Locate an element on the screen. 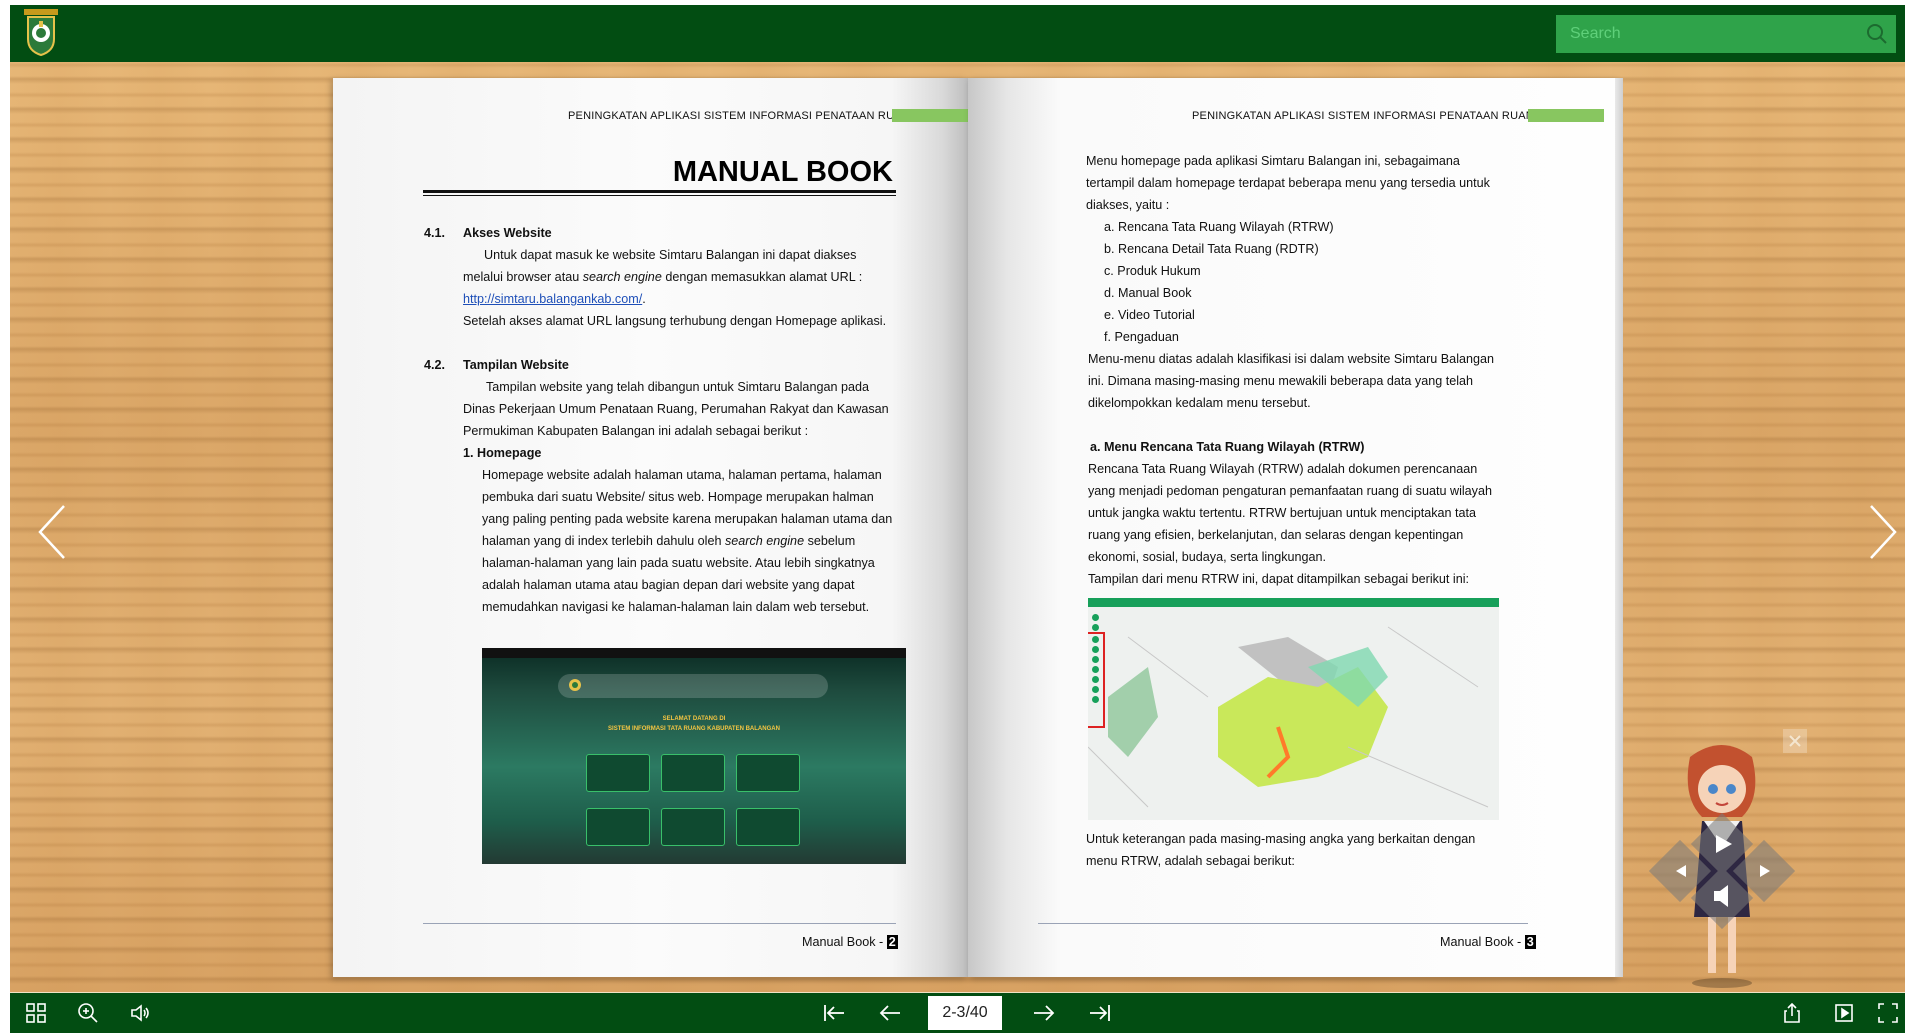 The image size is (1905, 1033). search-icon is located at coordinates (1877, 34).